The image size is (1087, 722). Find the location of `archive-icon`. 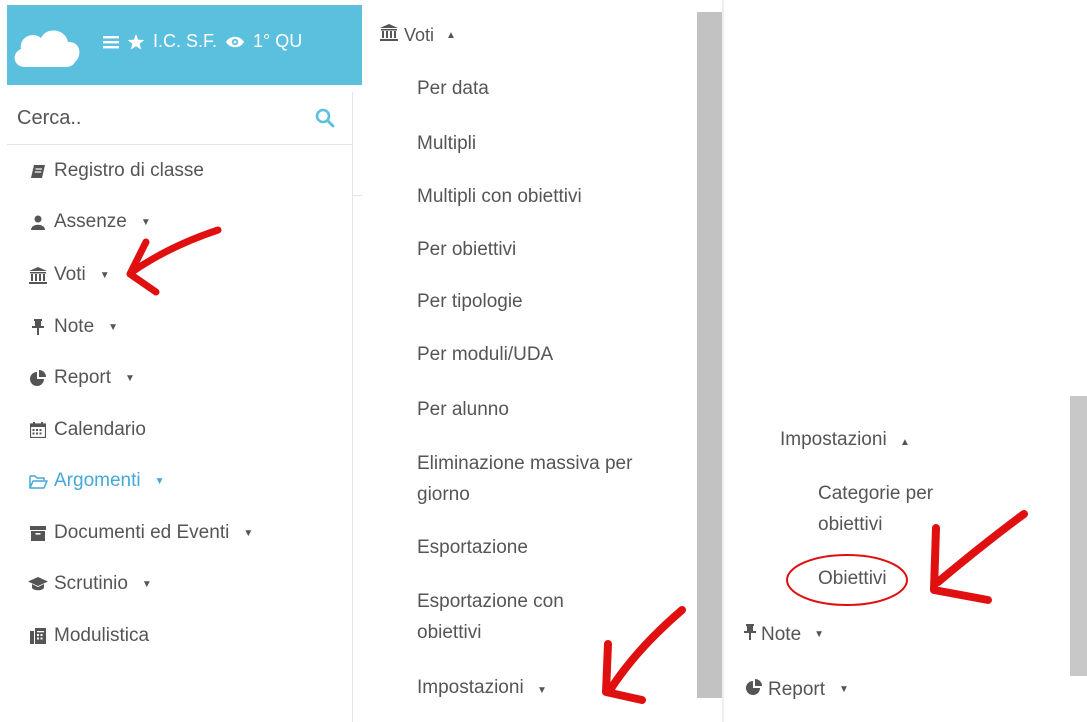

archive-icon is located at coordinates (38, 533).